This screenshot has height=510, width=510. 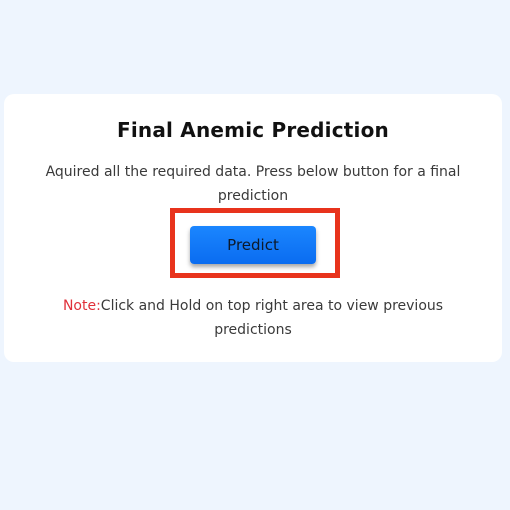 What do you see at coordinates (253, 130) in the screenshot?
I see `card-title: Final Anemic Prediction` at bounding box center [253, 130].